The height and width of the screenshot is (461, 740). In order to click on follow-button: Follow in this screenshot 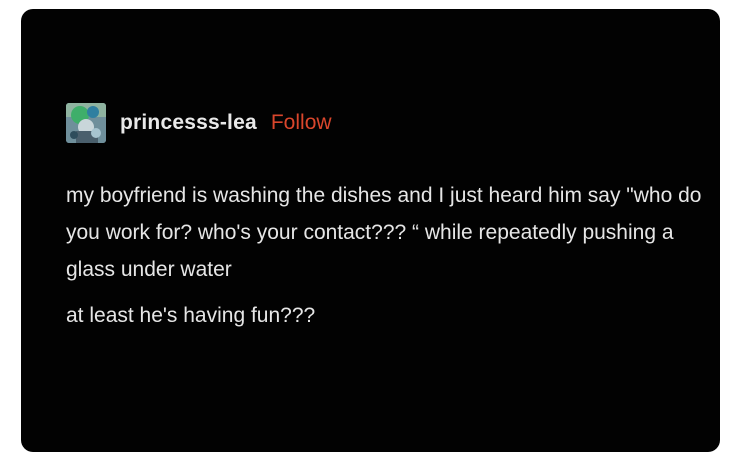, I will do `click(301, 123)`.